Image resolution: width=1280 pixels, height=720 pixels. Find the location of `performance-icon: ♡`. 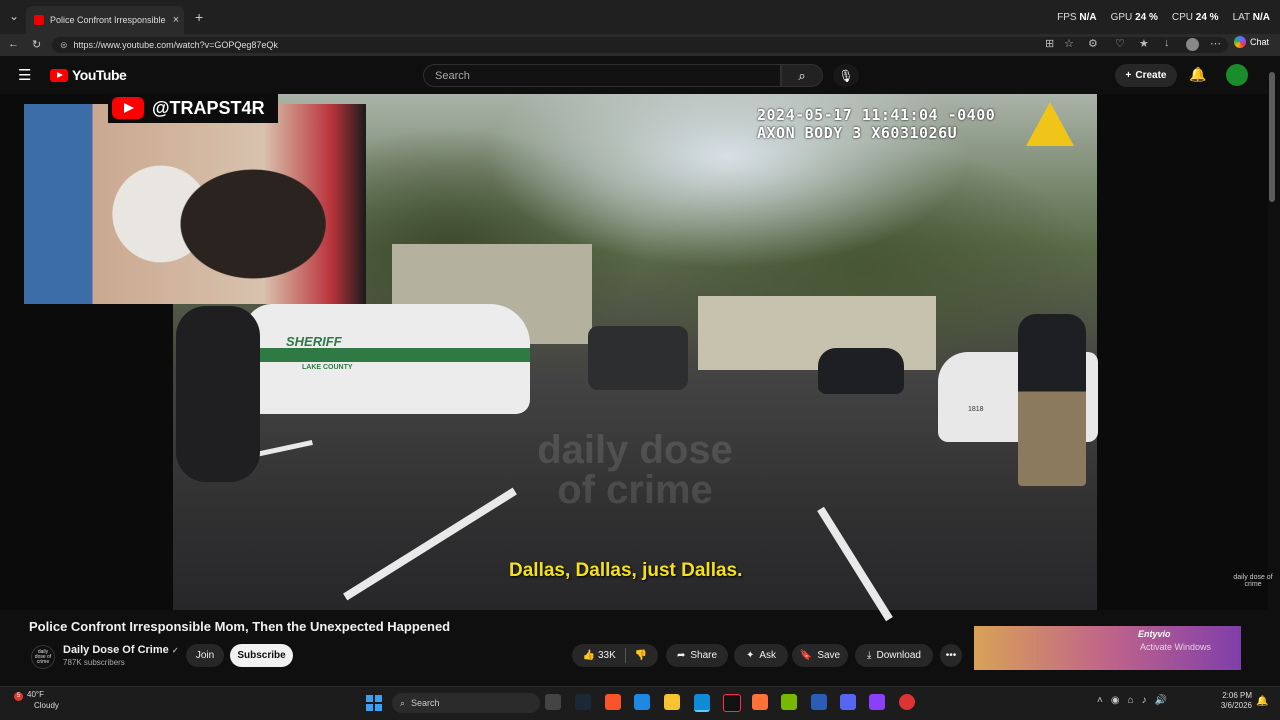

performance-icon: ♡ is located at coordinates (1120, 43).